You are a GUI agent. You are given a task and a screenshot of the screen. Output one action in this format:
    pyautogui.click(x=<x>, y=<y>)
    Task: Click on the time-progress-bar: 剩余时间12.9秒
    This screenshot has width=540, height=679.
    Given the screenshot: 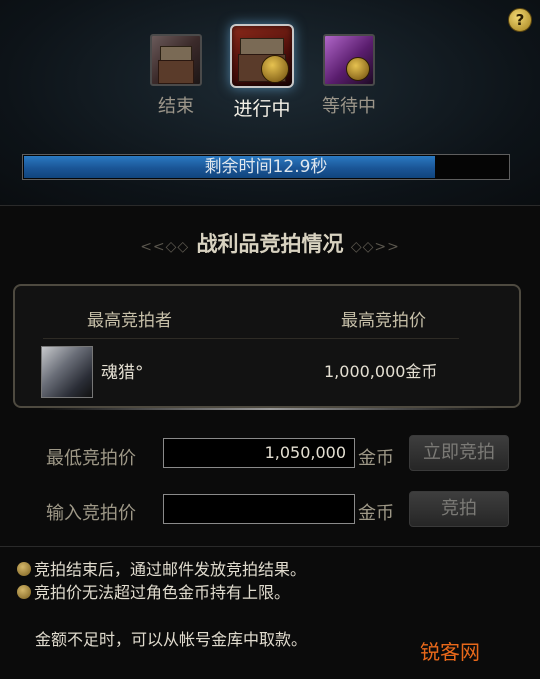 What is the action you would take?
    pyautogui.click(x=266, y=167)
    